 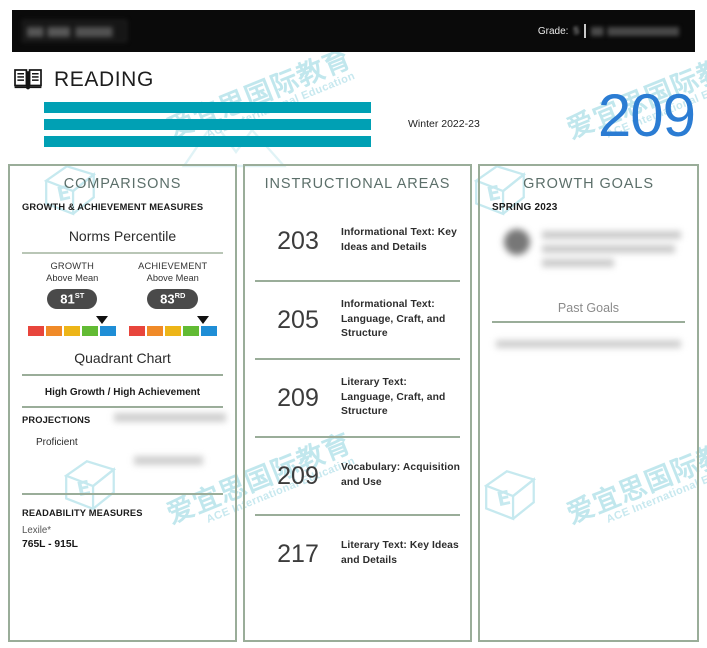 I want to click on grade-label: Grade:, so click(x=553, y=31).